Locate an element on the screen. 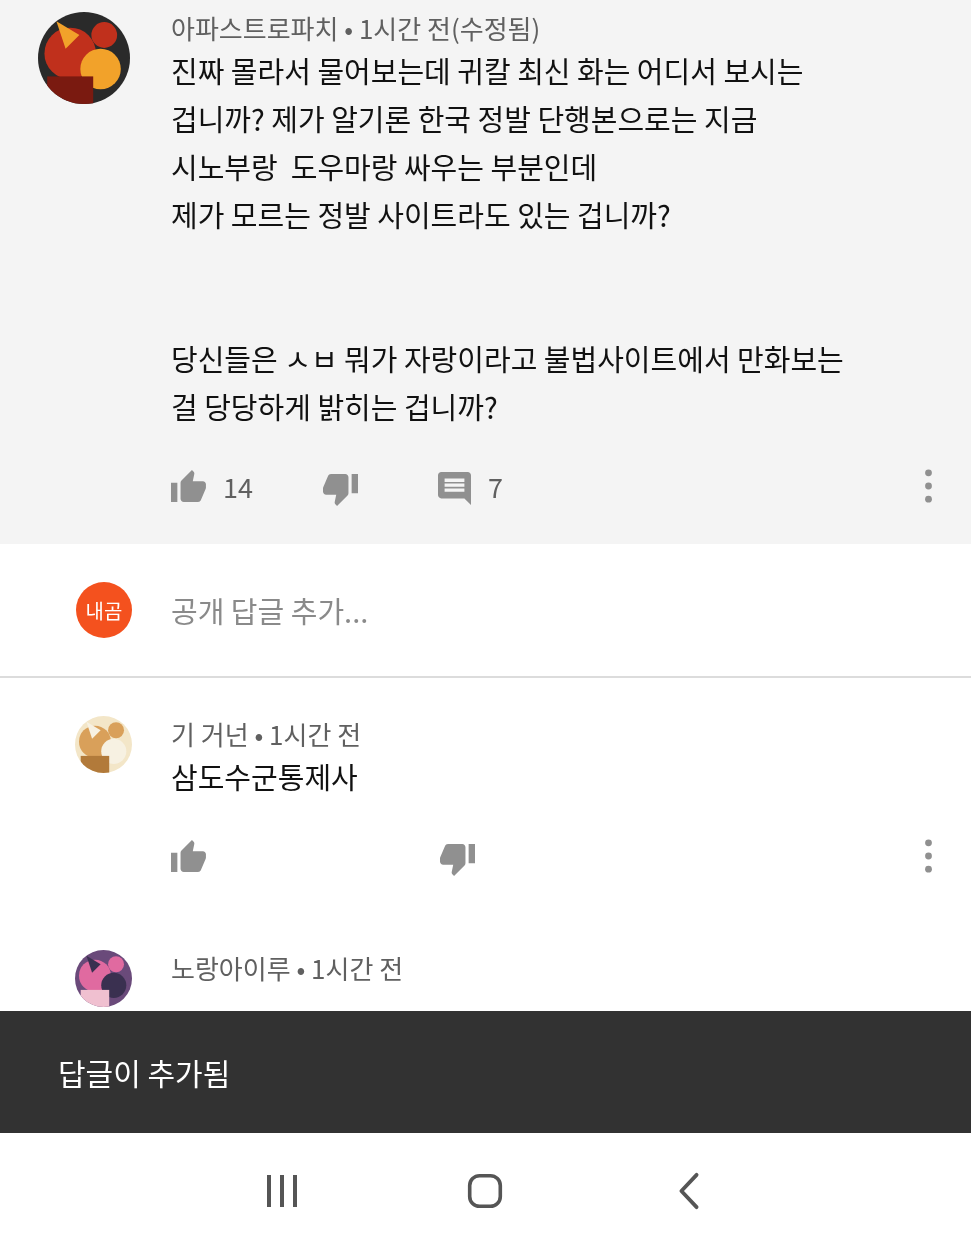  reply-count: 7 is located at coordinates (495, 486).